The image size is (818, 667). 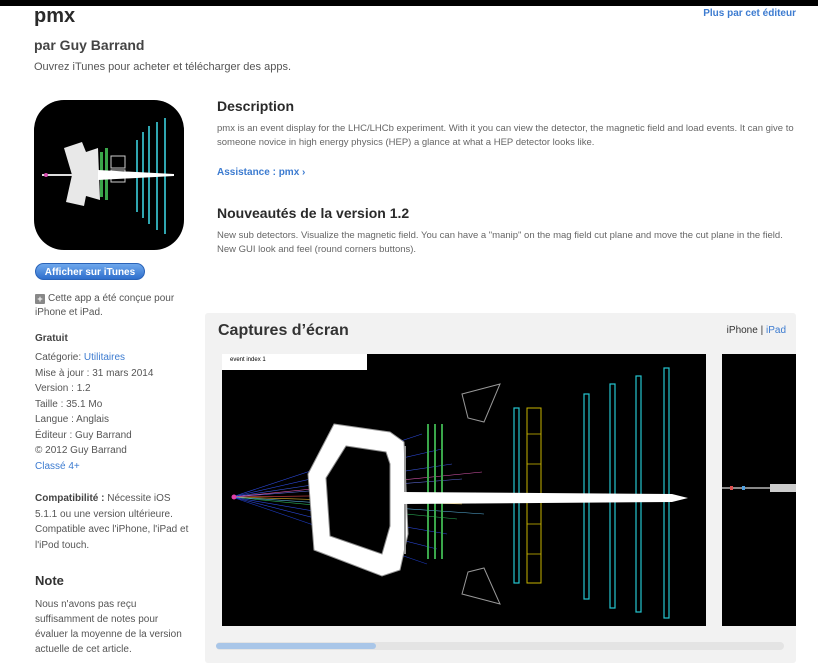 What do you see at coordinates (72, 419) in the screenshot?
I see `language: Langue : Anglais` at bounding box center [72, 419].